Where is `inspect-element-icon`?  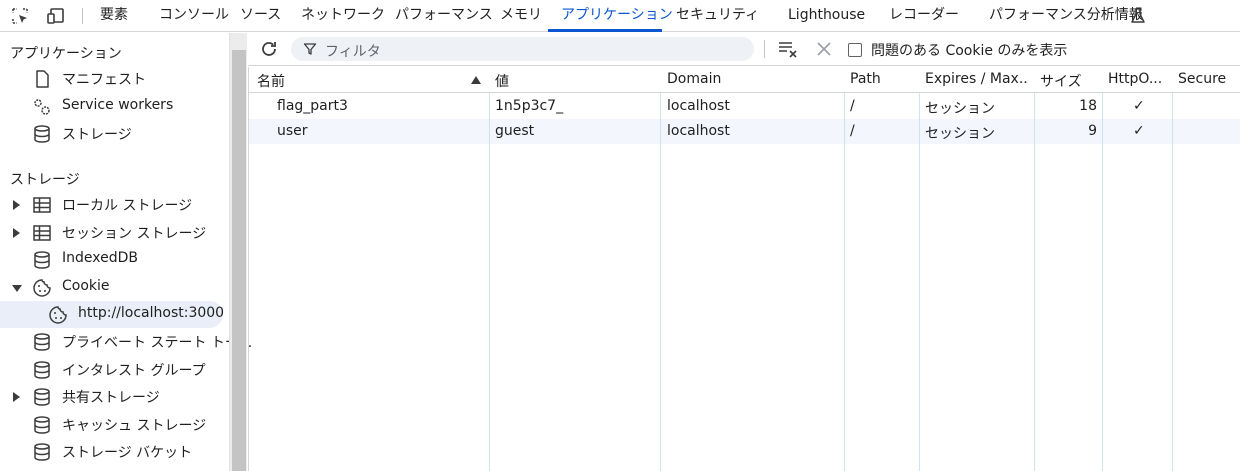 inspect-element-icon is located at coordinates (20, 16).